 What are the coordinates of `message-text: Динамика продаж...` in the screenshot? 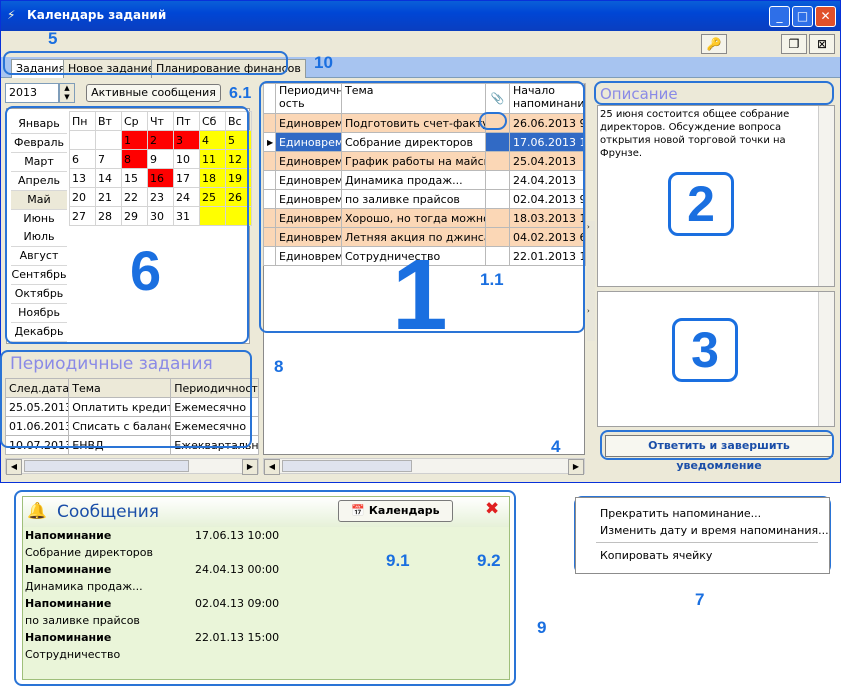 It's located at (84, 586).